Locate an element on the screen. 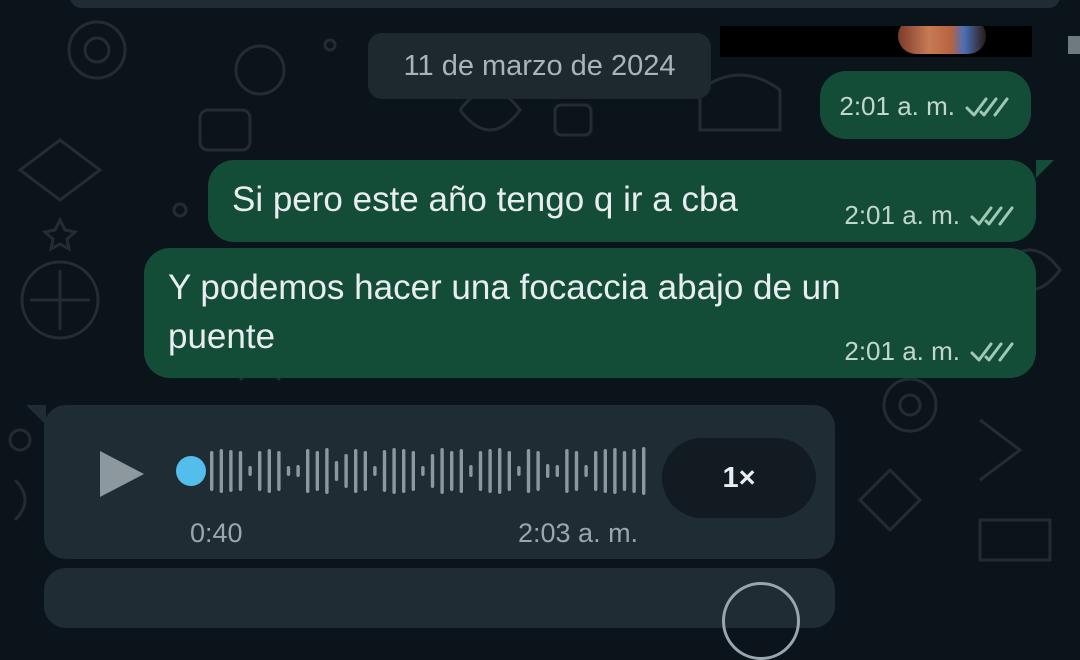  voice-waveform is located at coordinates (411, 471).